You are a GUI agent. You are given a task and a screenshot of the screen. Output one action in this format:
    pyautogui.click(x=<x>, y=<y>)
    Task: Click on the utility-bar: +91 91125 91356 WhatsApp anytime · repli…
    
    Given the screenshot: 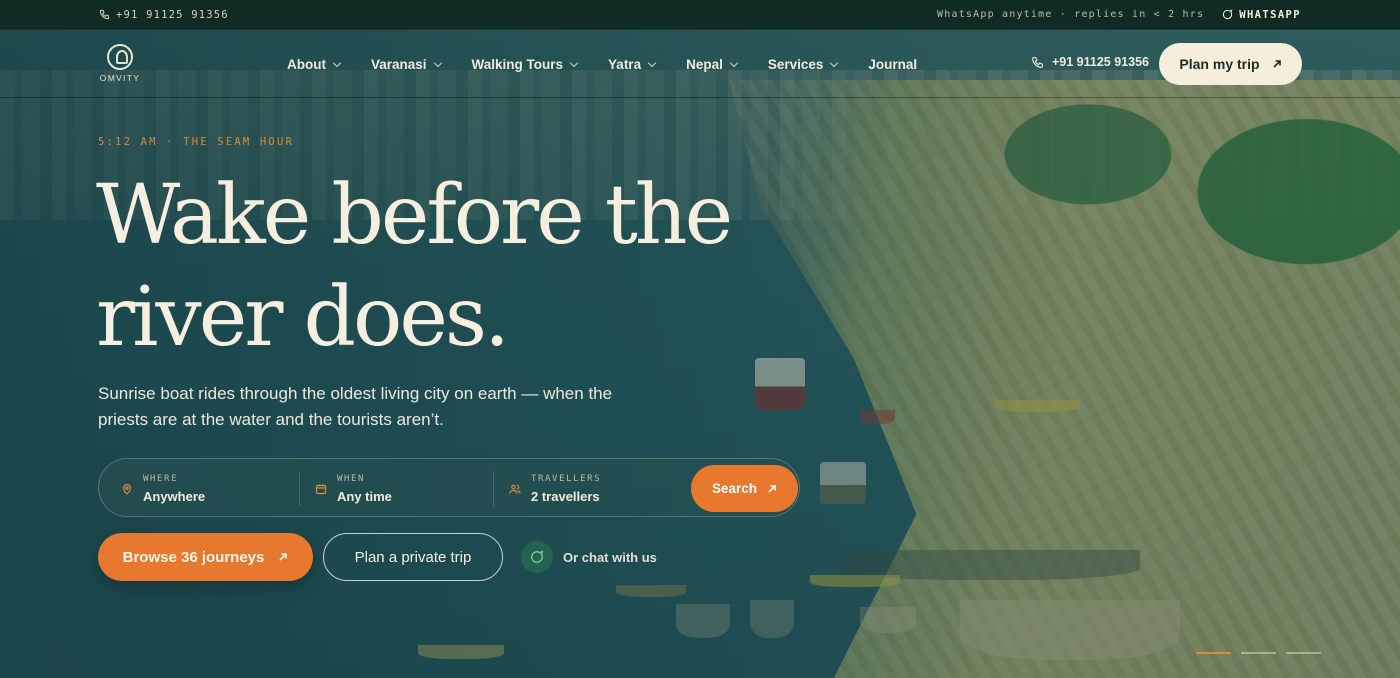 What is the action you would take?
    pyautogui.click(x=700, y=15)
    